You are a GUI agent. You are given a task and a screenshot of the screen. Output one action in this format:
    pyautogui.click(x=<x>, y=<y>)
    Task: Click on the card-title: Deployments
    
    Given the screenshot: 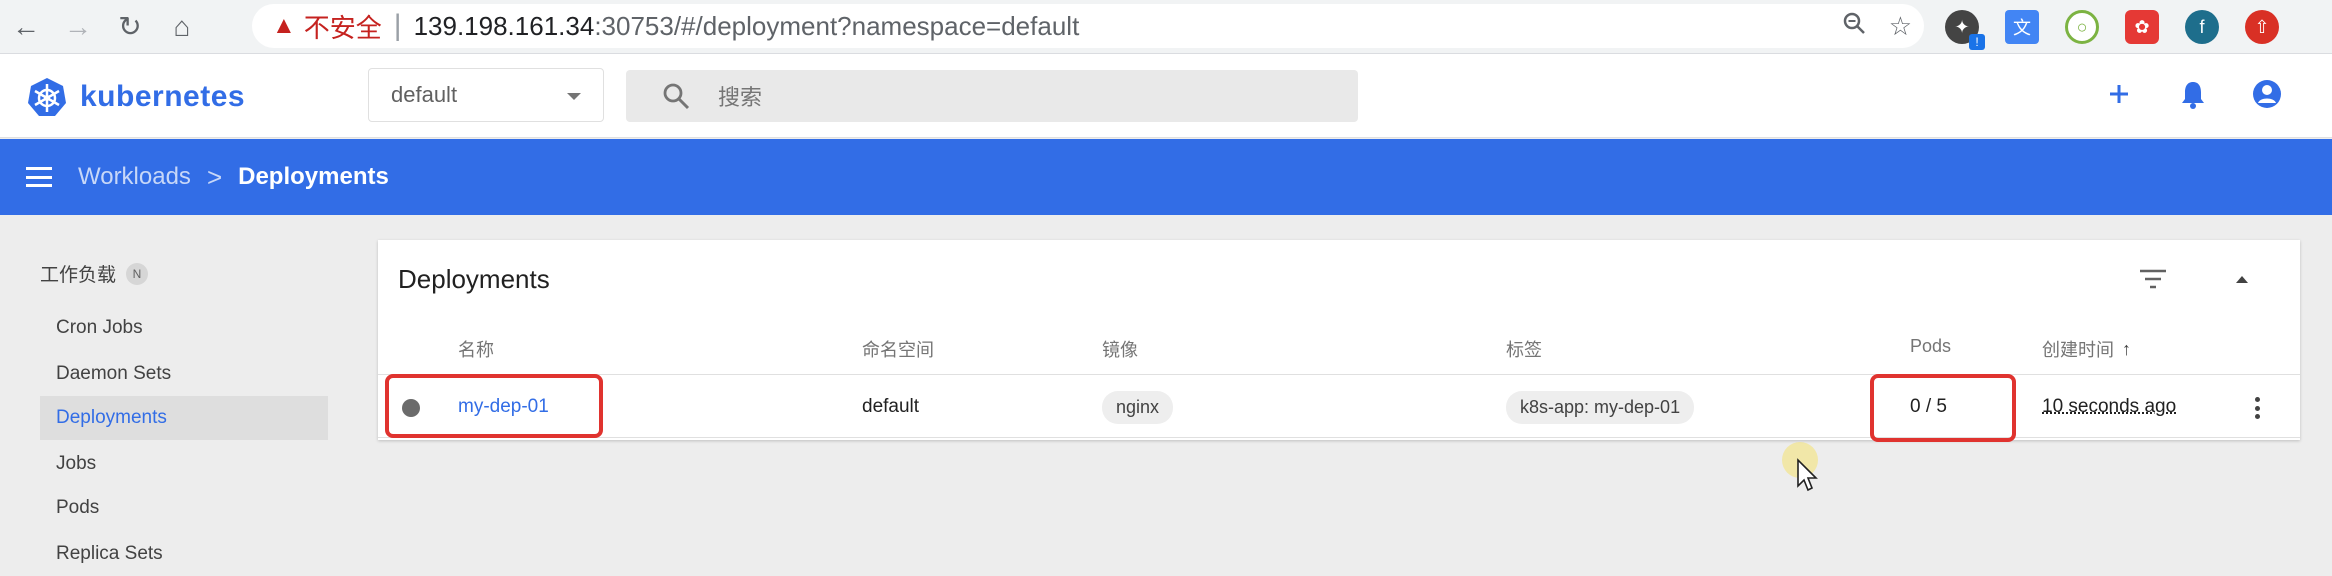 What is the action you would take?
    pyautogui.click(x=474, y=279)
    